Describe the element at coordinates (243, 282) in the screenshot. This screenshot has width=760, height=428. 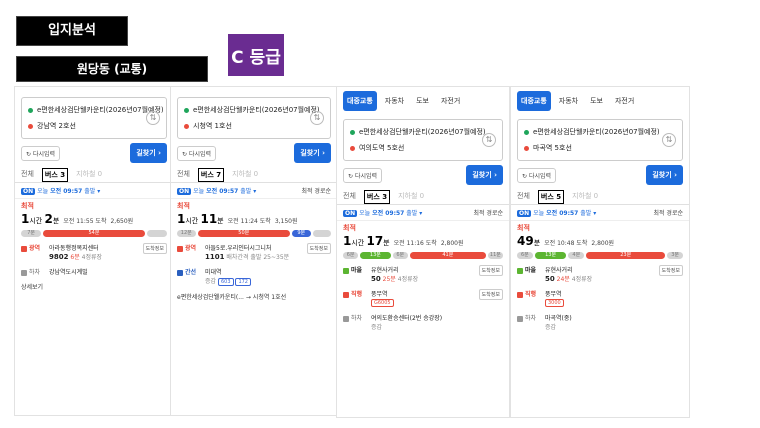
I see `line-chip: 172` at that location.